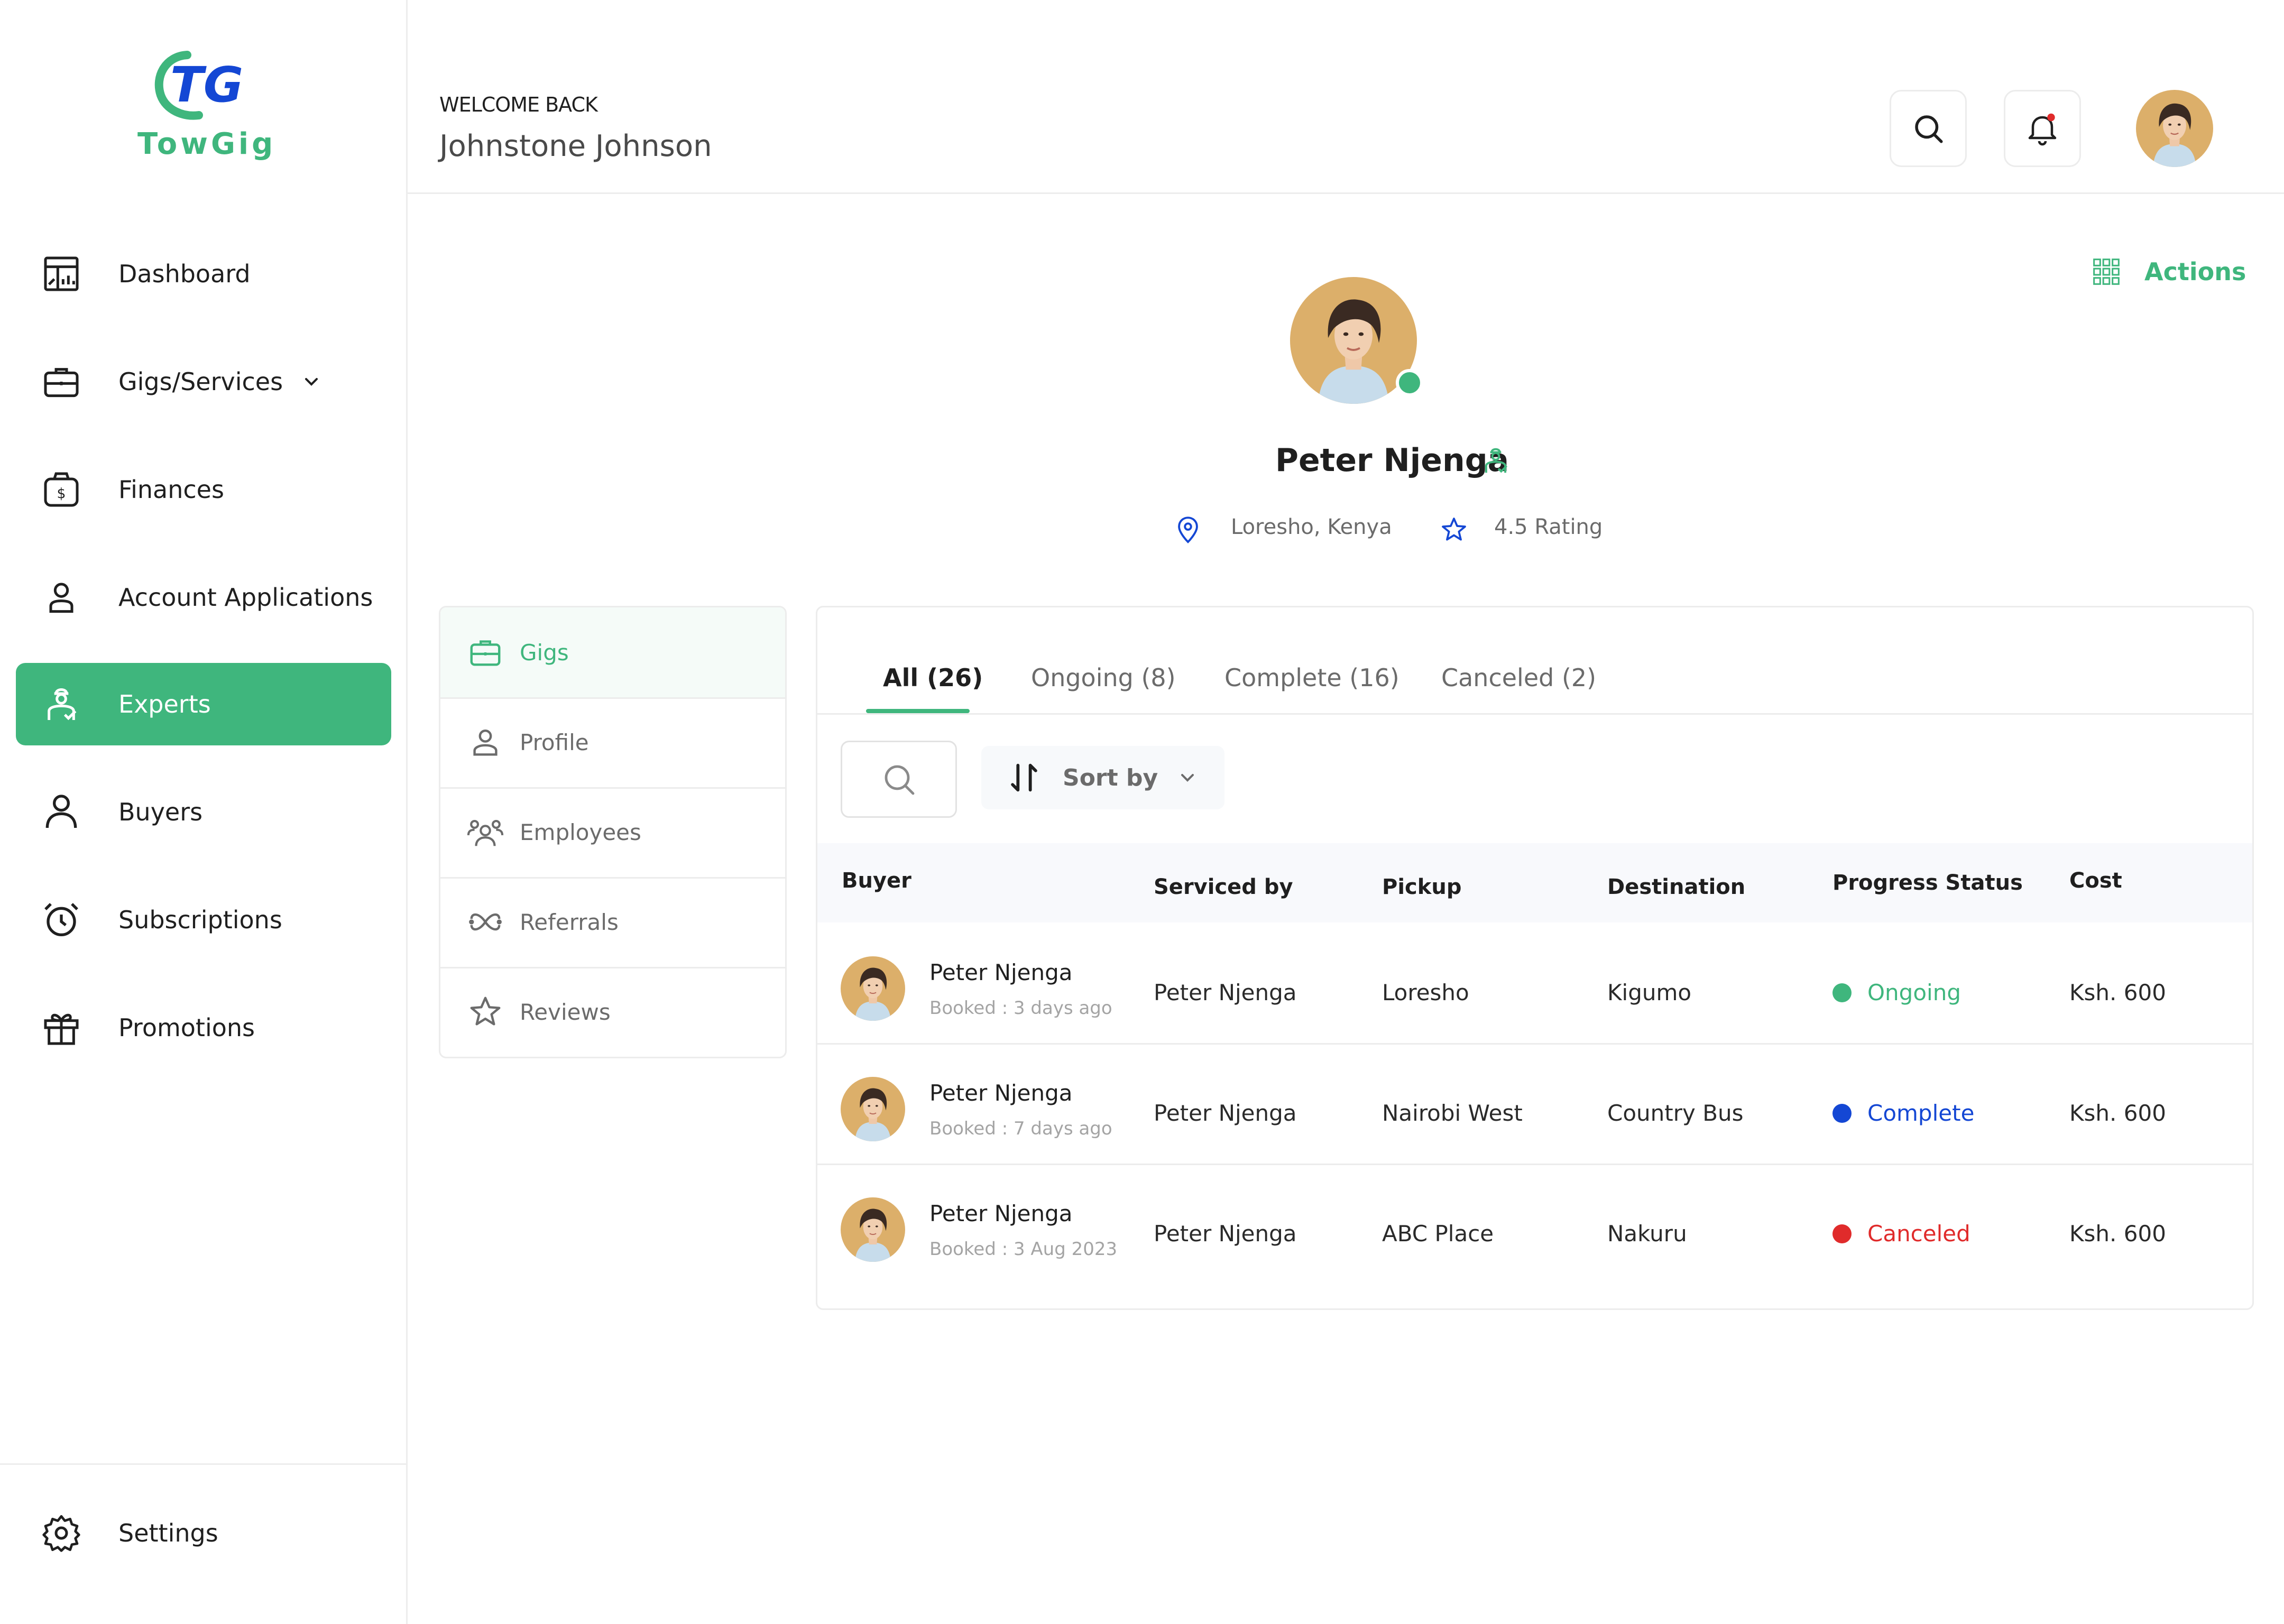  What do you see at coordinates (1649, 993) in the screenshot?
I see `destination: Kigumo` at bounding box center [1649, 993].